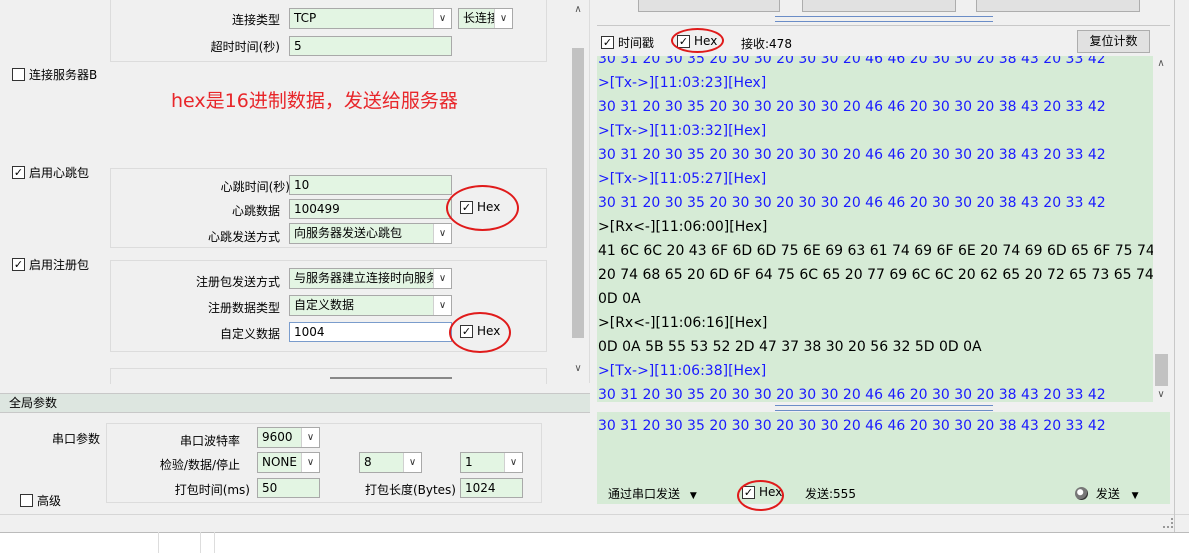 Image resolution: width=1189 pixels, height=553 pixels. Describe the element at coordinates (243, 308) in the screenshot. I see `register-data-type-label: 注册数据类型` at that location.